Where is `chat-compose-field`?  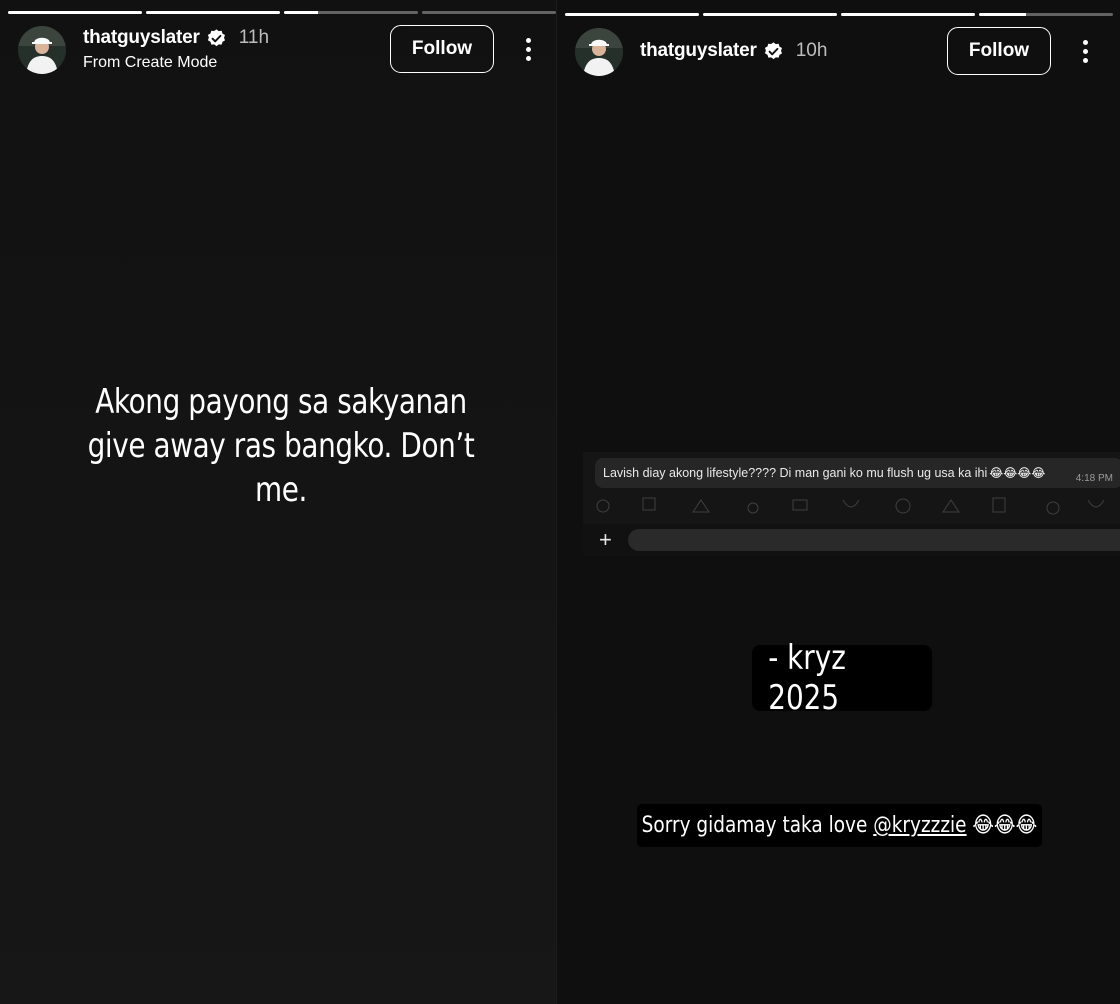 chat-compose-field is located at coordinates (874, 540).